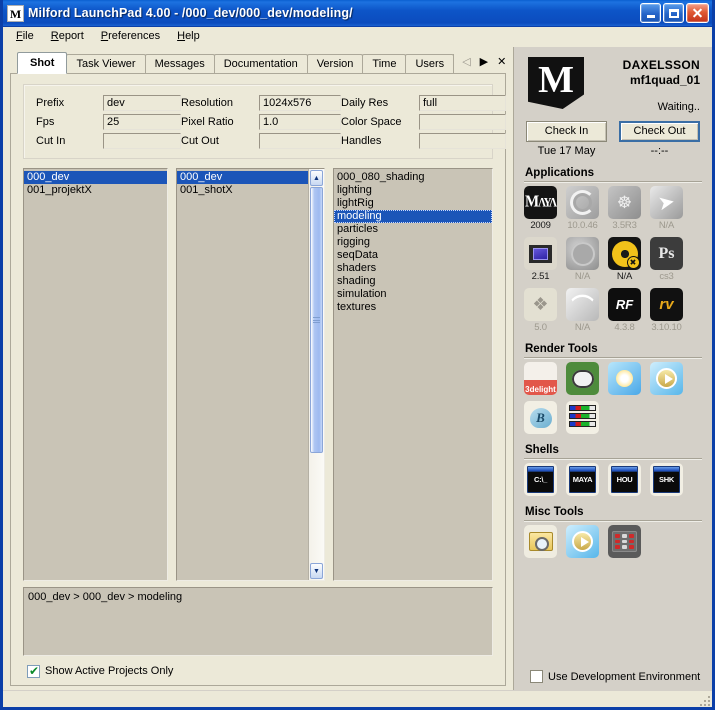 This screenshot has width=715, height=710. I want to click on tool-render-bag: B, so click(540, 417).